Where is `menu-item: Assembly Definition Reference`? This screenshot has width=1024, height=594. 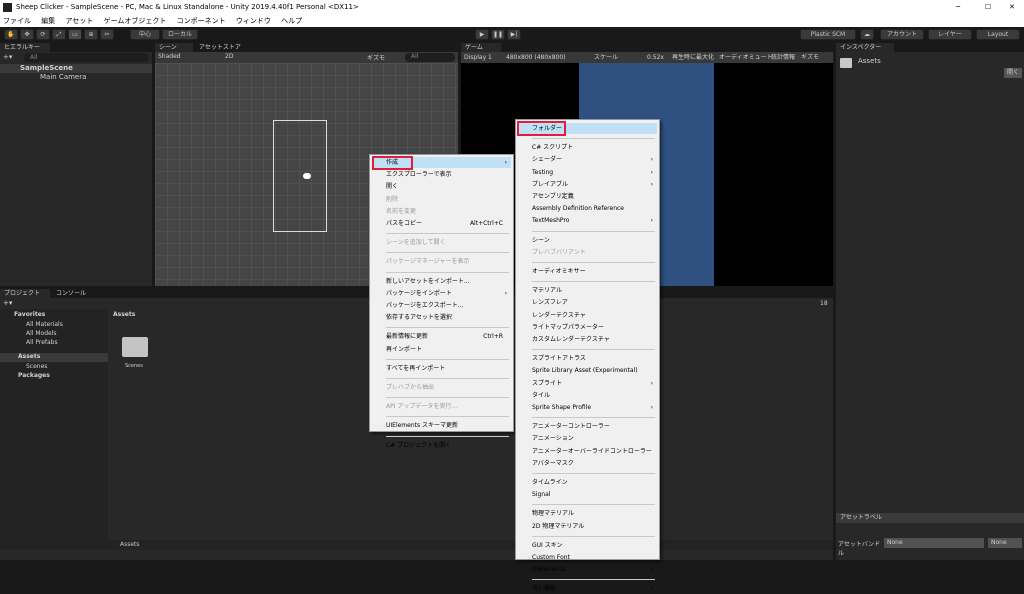
menu-item: Assembly Definition Reference is located at coordinates (587, 208).